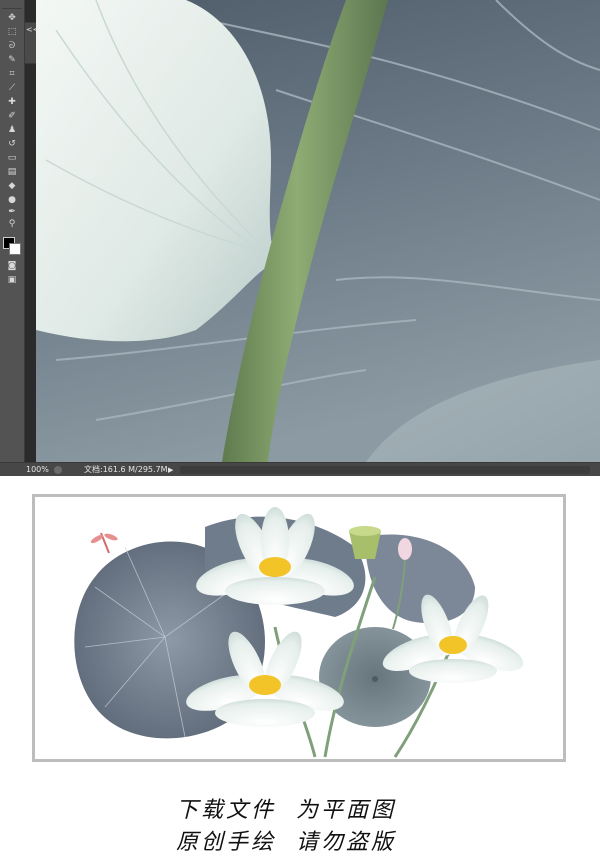  Describe the element at coordinates (12, 130) in the screenshot. I see `clone-stamp-tool-icon: ♟` at that location.